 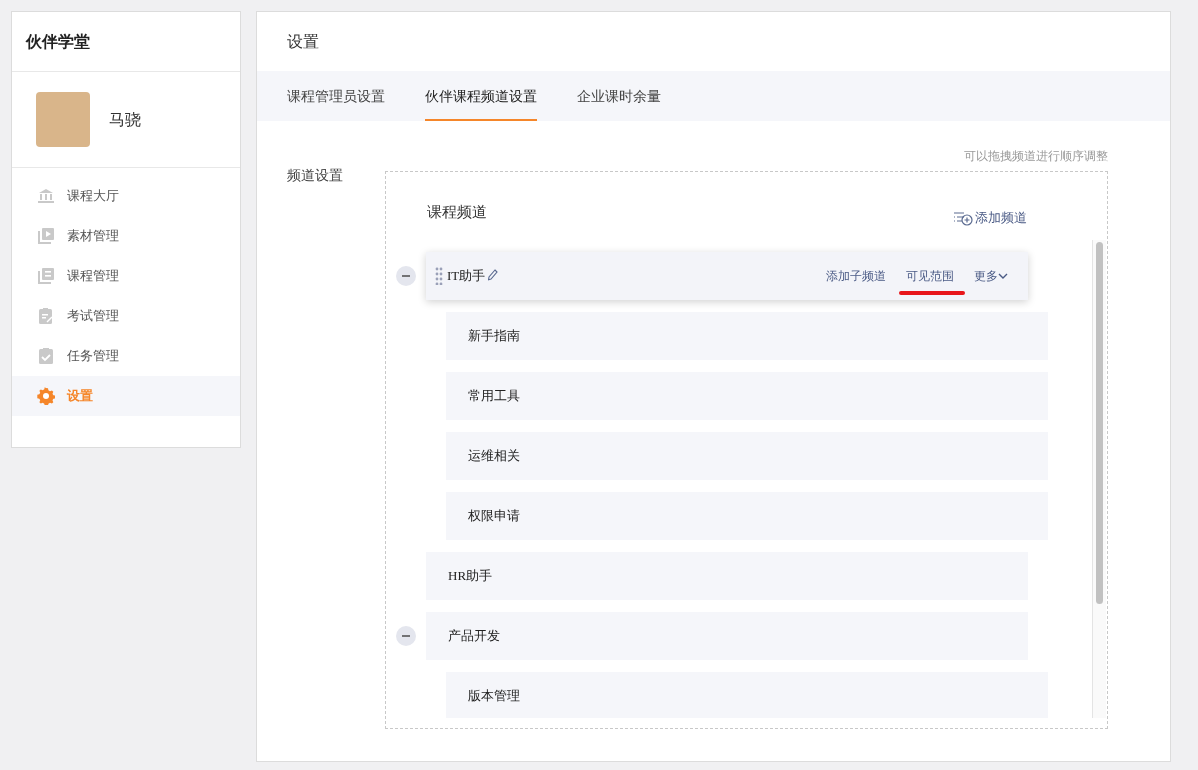 What do you see at coordinates (46, 196) in the screenshot?
I see `bank-icon` at bounding box center [46, 196].